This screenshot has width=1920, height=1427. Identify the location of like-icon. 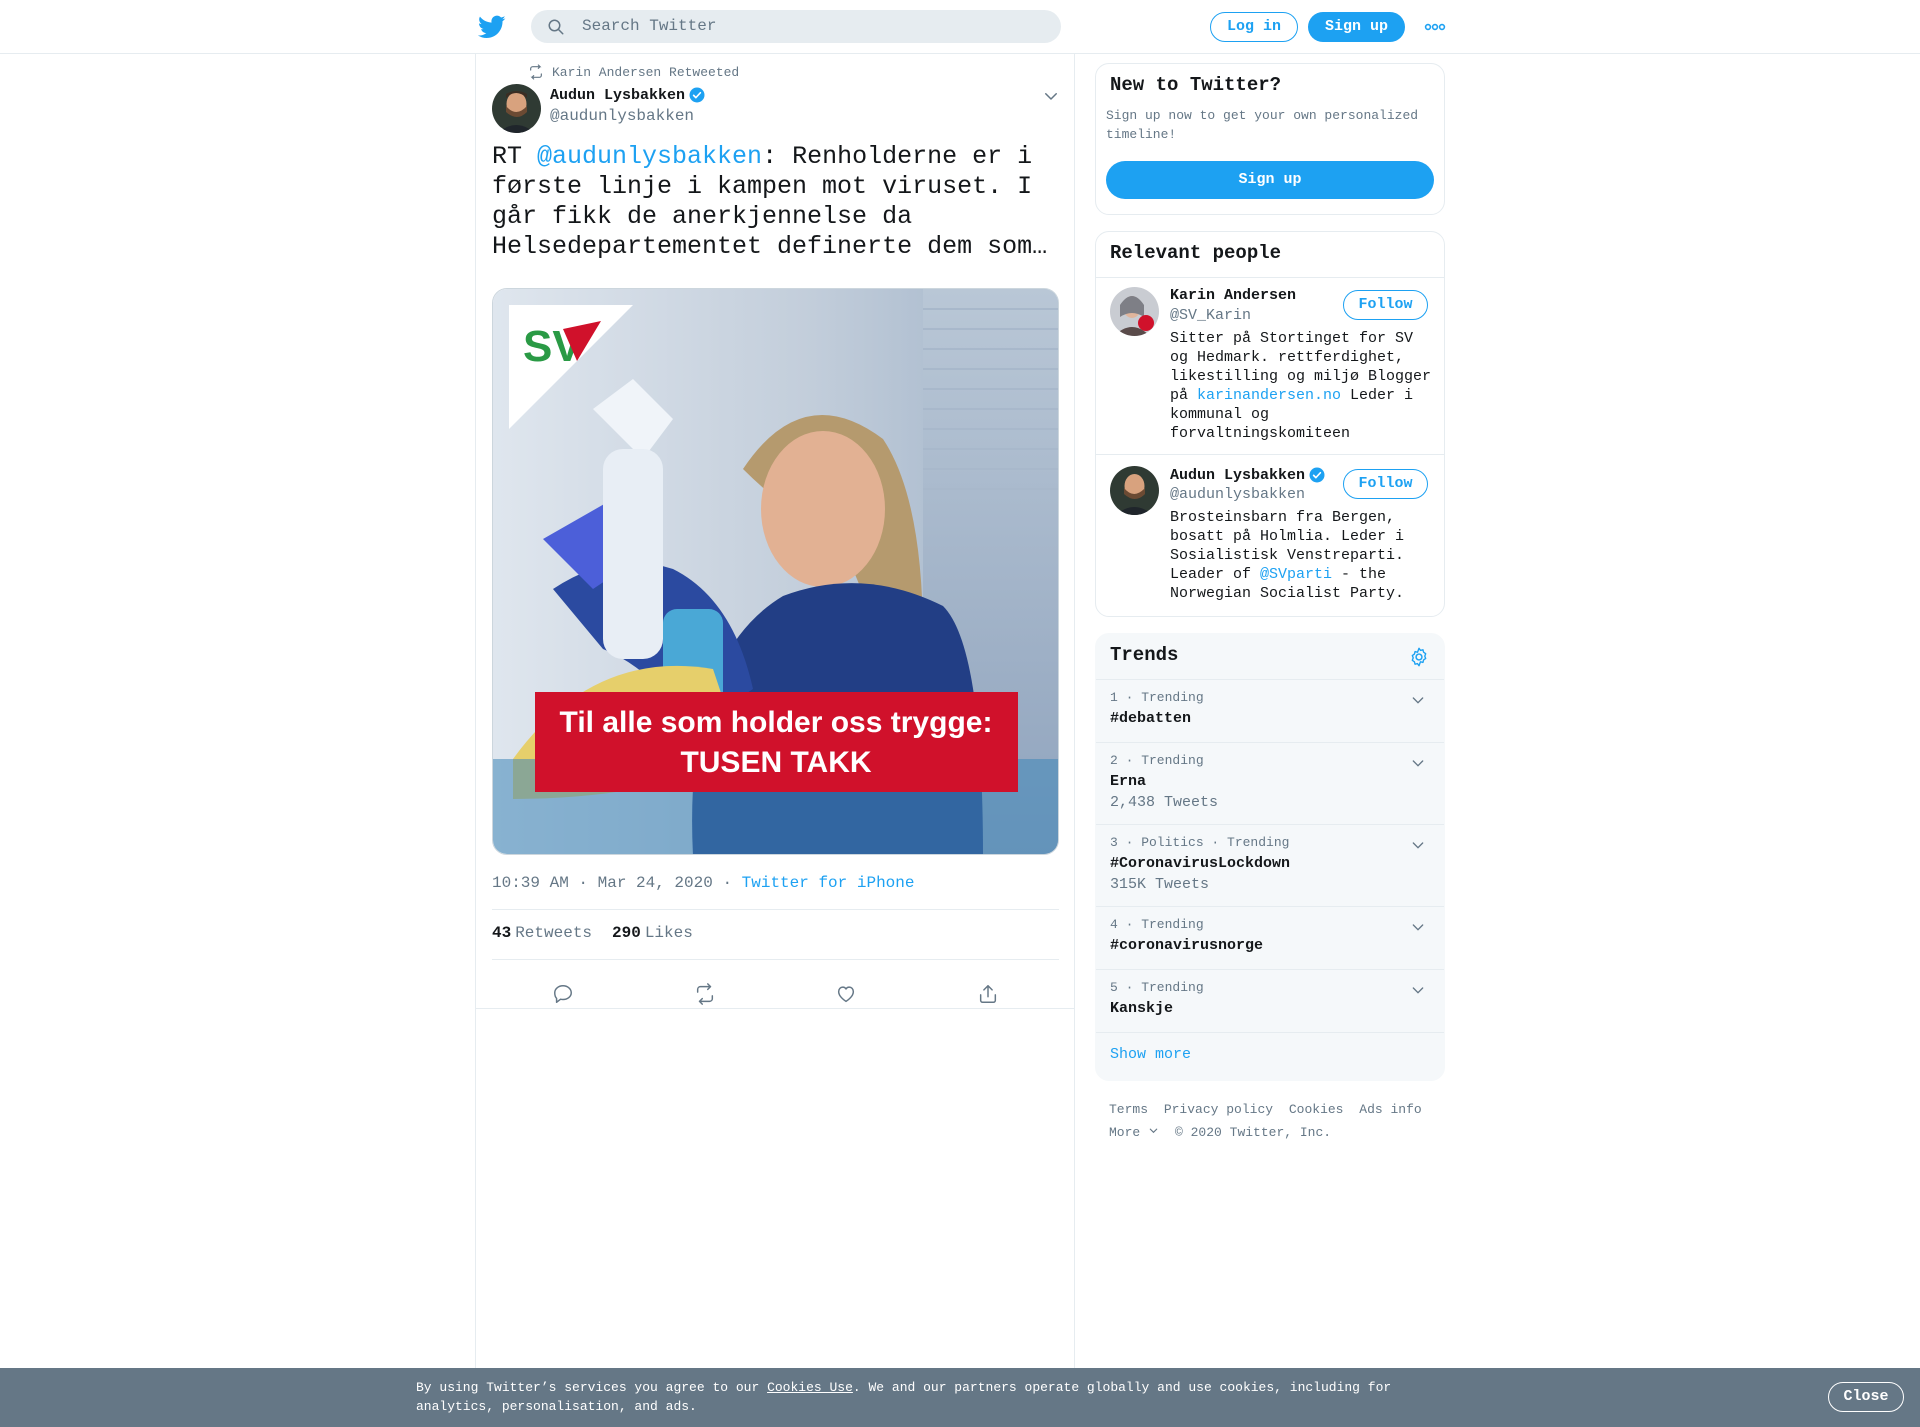
(846, 994).